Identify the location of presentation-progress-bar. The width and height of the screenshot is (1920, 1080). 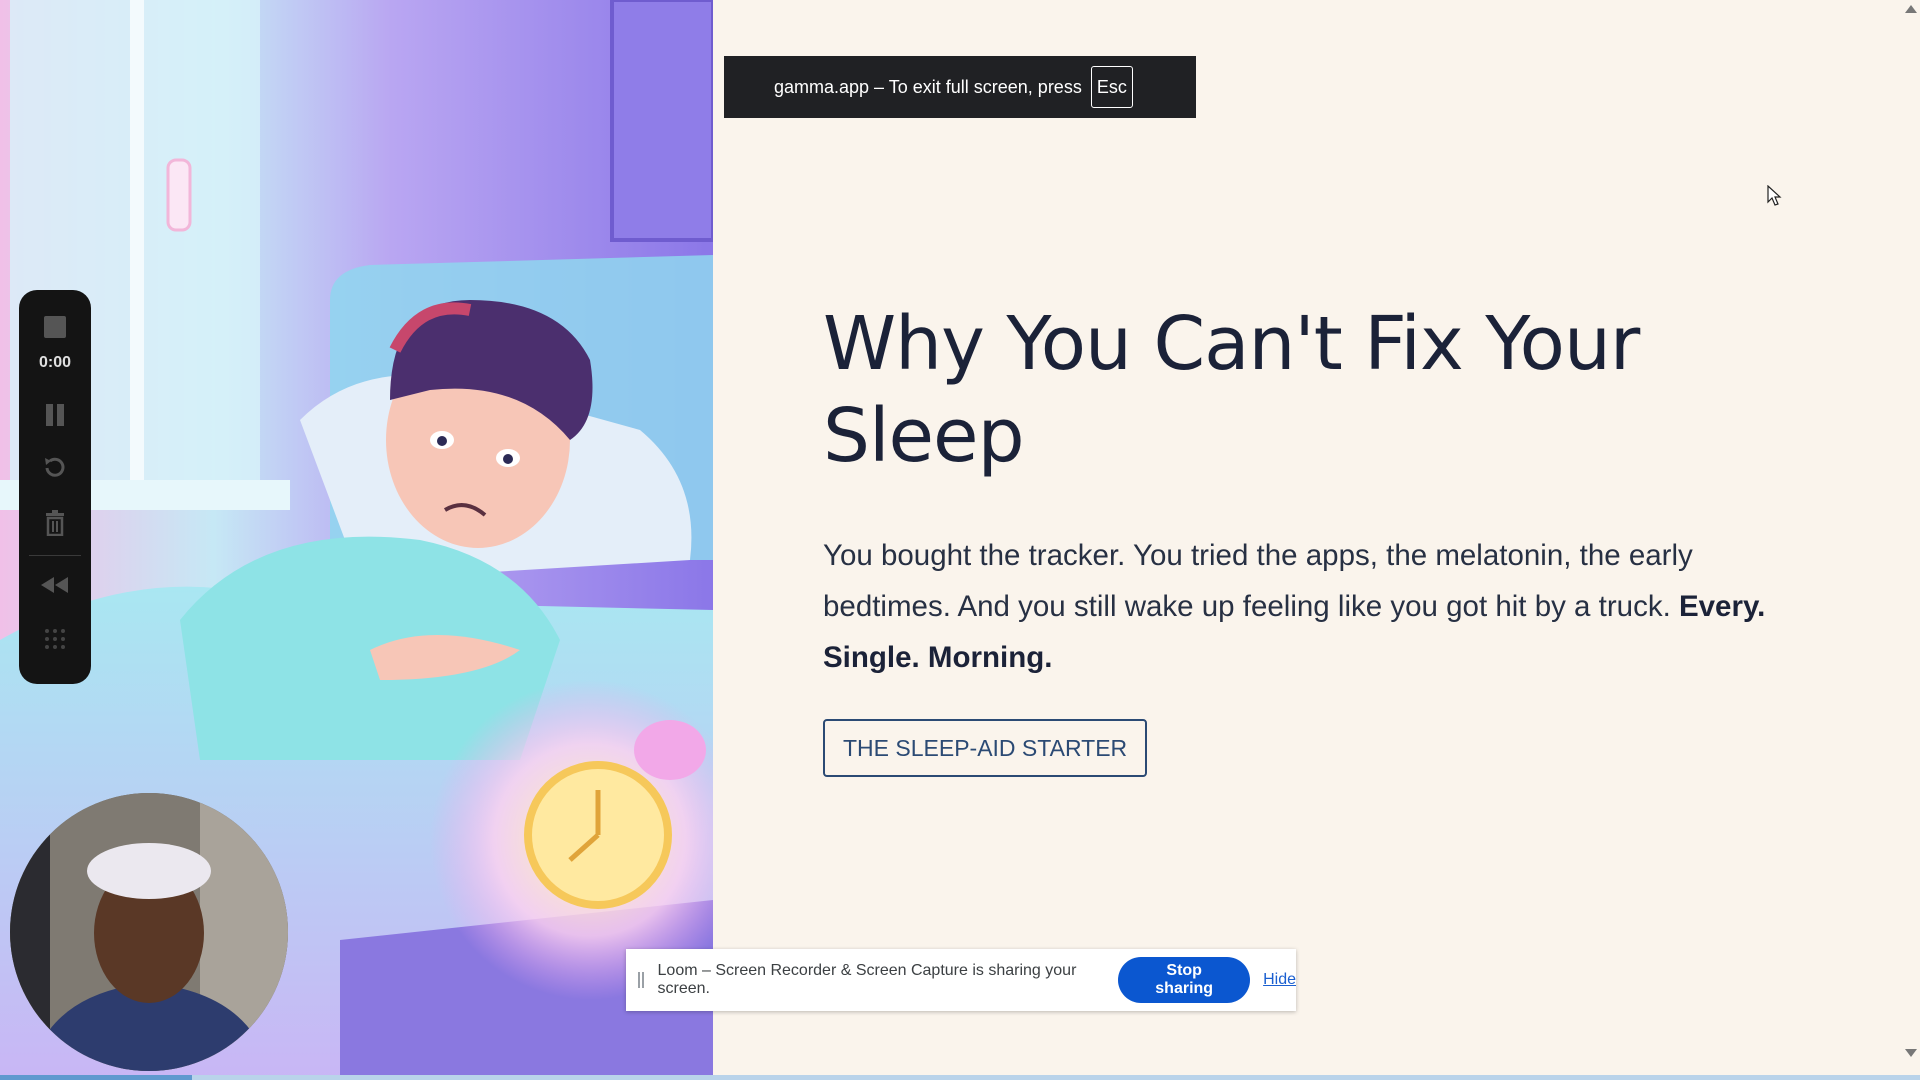
(960, 1077).